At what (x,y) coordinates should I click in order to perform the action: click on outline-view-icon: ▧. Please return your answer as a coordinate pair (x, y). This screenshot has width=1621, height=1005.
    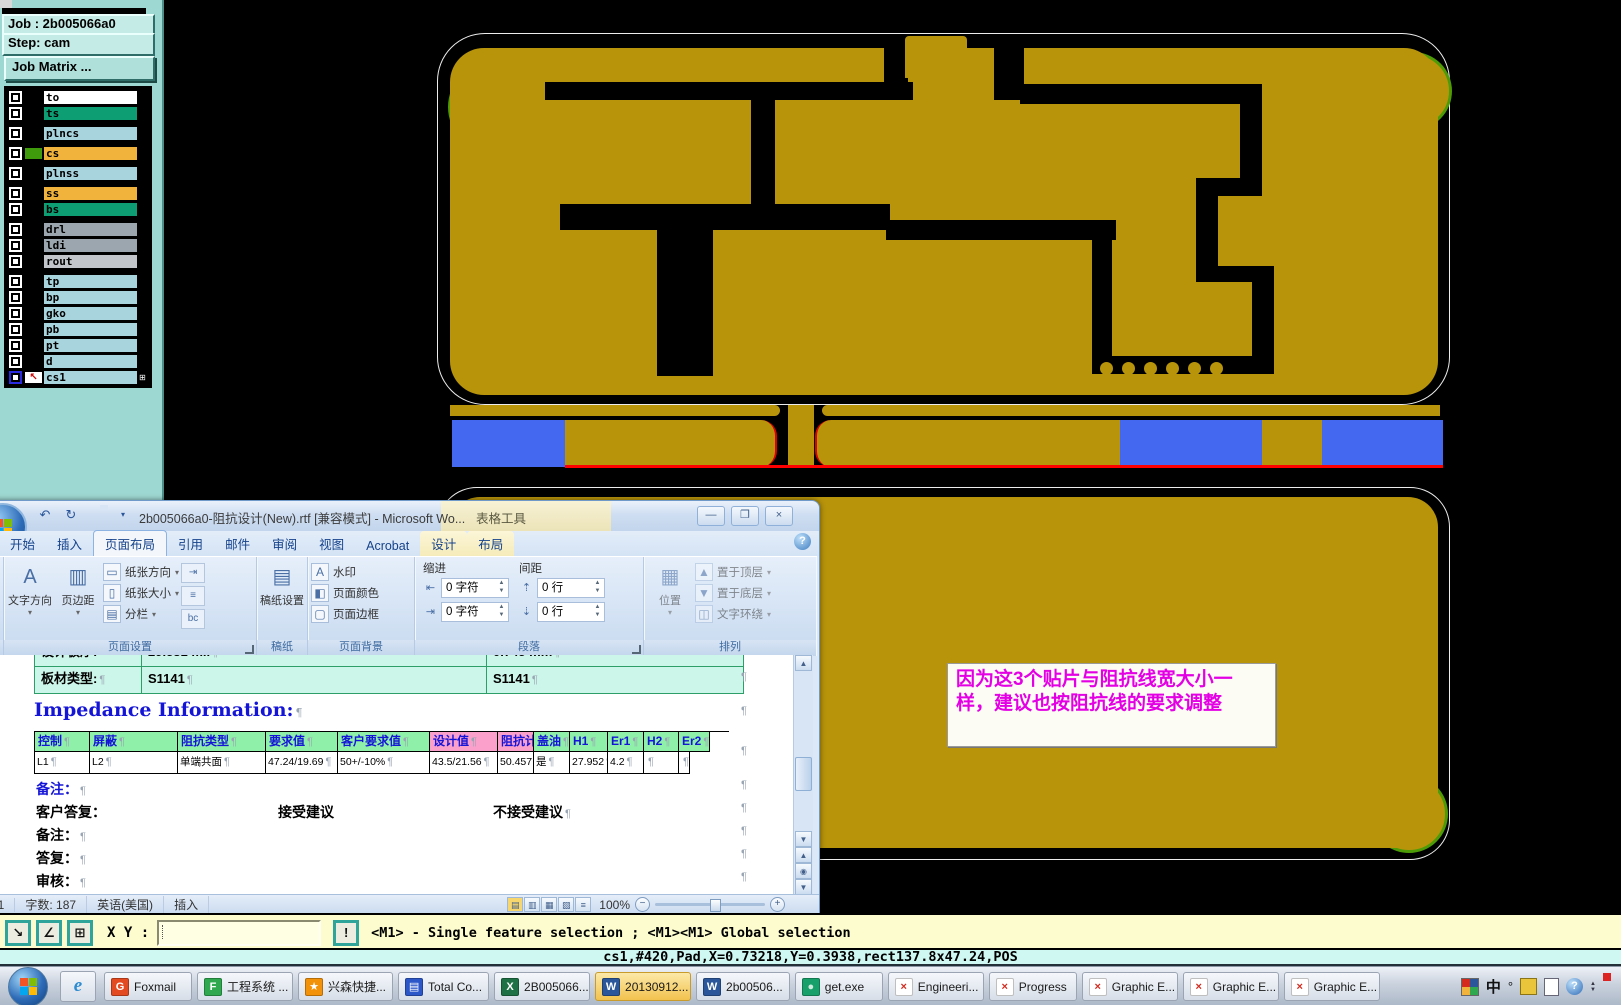
    Looking at the image, I should click on (566, 904).